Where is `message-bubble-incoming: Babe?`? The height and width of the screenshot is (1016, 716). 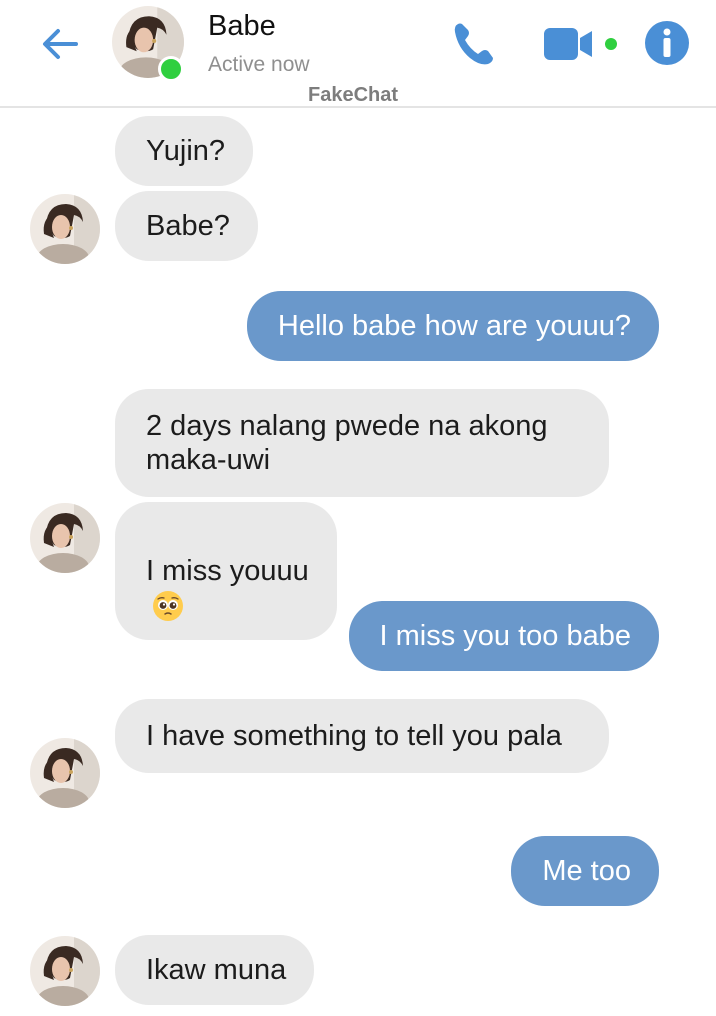 message-bubble-incoming: Babe? is located at coordinates (186, 226).